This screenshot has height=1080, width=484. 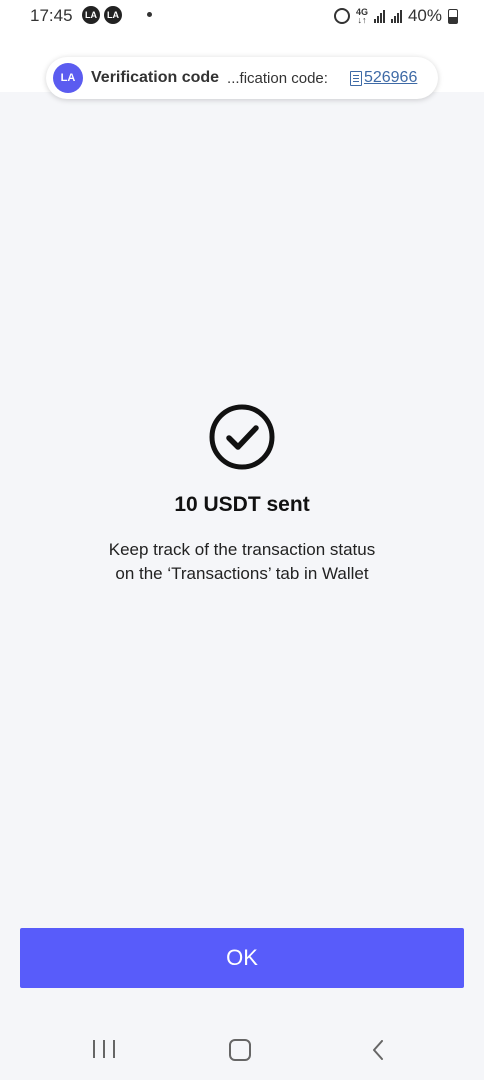 What do you see at coordinates (68, 78) in the screenshot?
I see `app-logo-icon: LA` at bounding box center [68, 78].